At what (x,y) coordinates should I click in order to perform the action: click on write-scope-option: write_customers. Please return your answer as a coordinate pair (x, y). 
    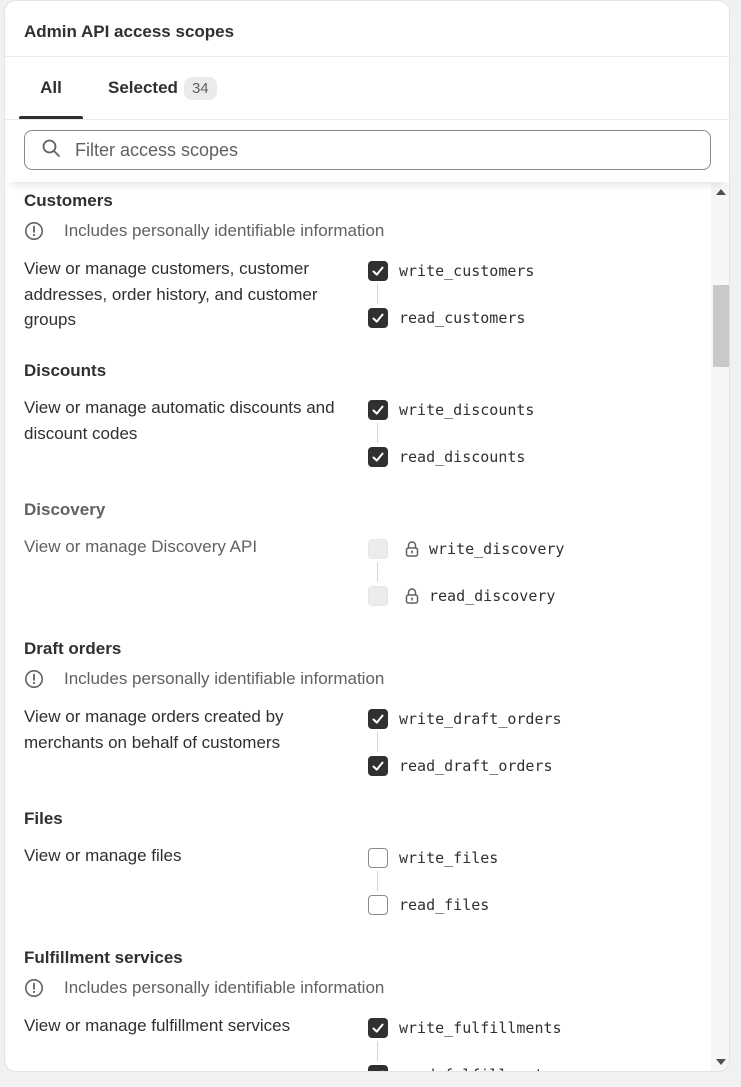
    Looking at the image, I should click on (451, 271).